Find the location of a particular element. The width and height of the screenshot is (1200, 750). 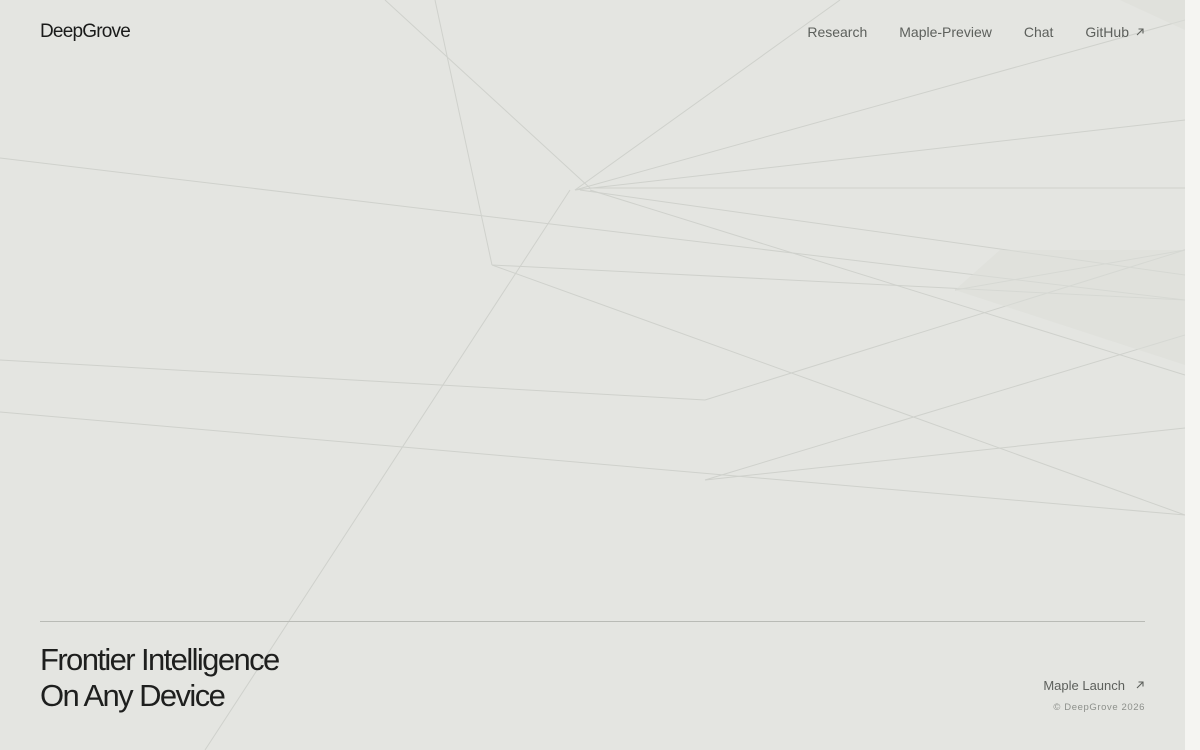

nav-link-chat: Chat is located at coordinates (1039, 32).